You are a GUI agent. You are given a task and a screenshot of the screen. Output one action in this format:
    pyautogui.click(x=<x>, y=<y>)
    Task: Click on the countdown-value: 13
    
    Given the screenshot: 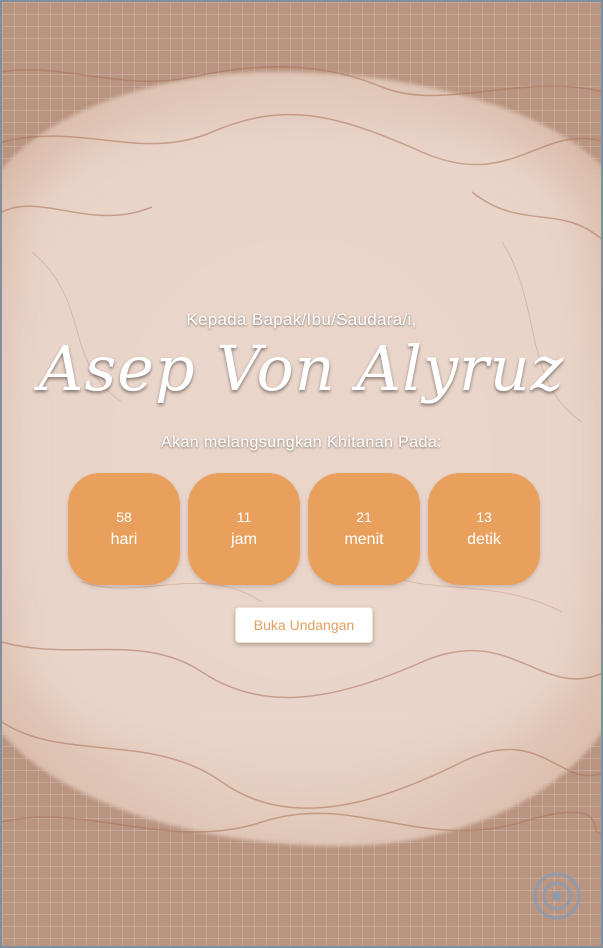 What is the action you would take?
    pyautogui.click(x=484, y=517)
    